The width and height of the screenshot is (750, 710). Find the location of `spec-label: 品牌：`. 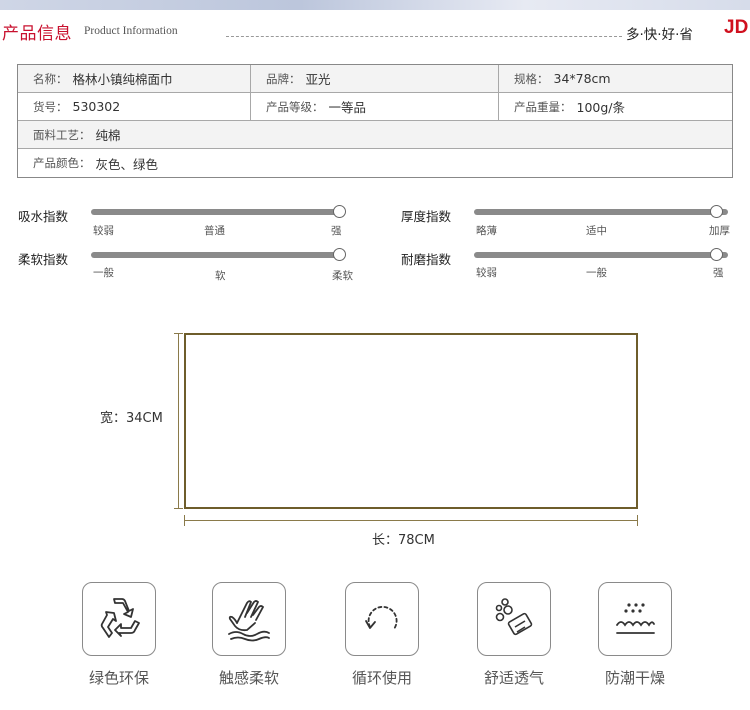

spec-label: 品牌： is located at coordinates (283, 78).